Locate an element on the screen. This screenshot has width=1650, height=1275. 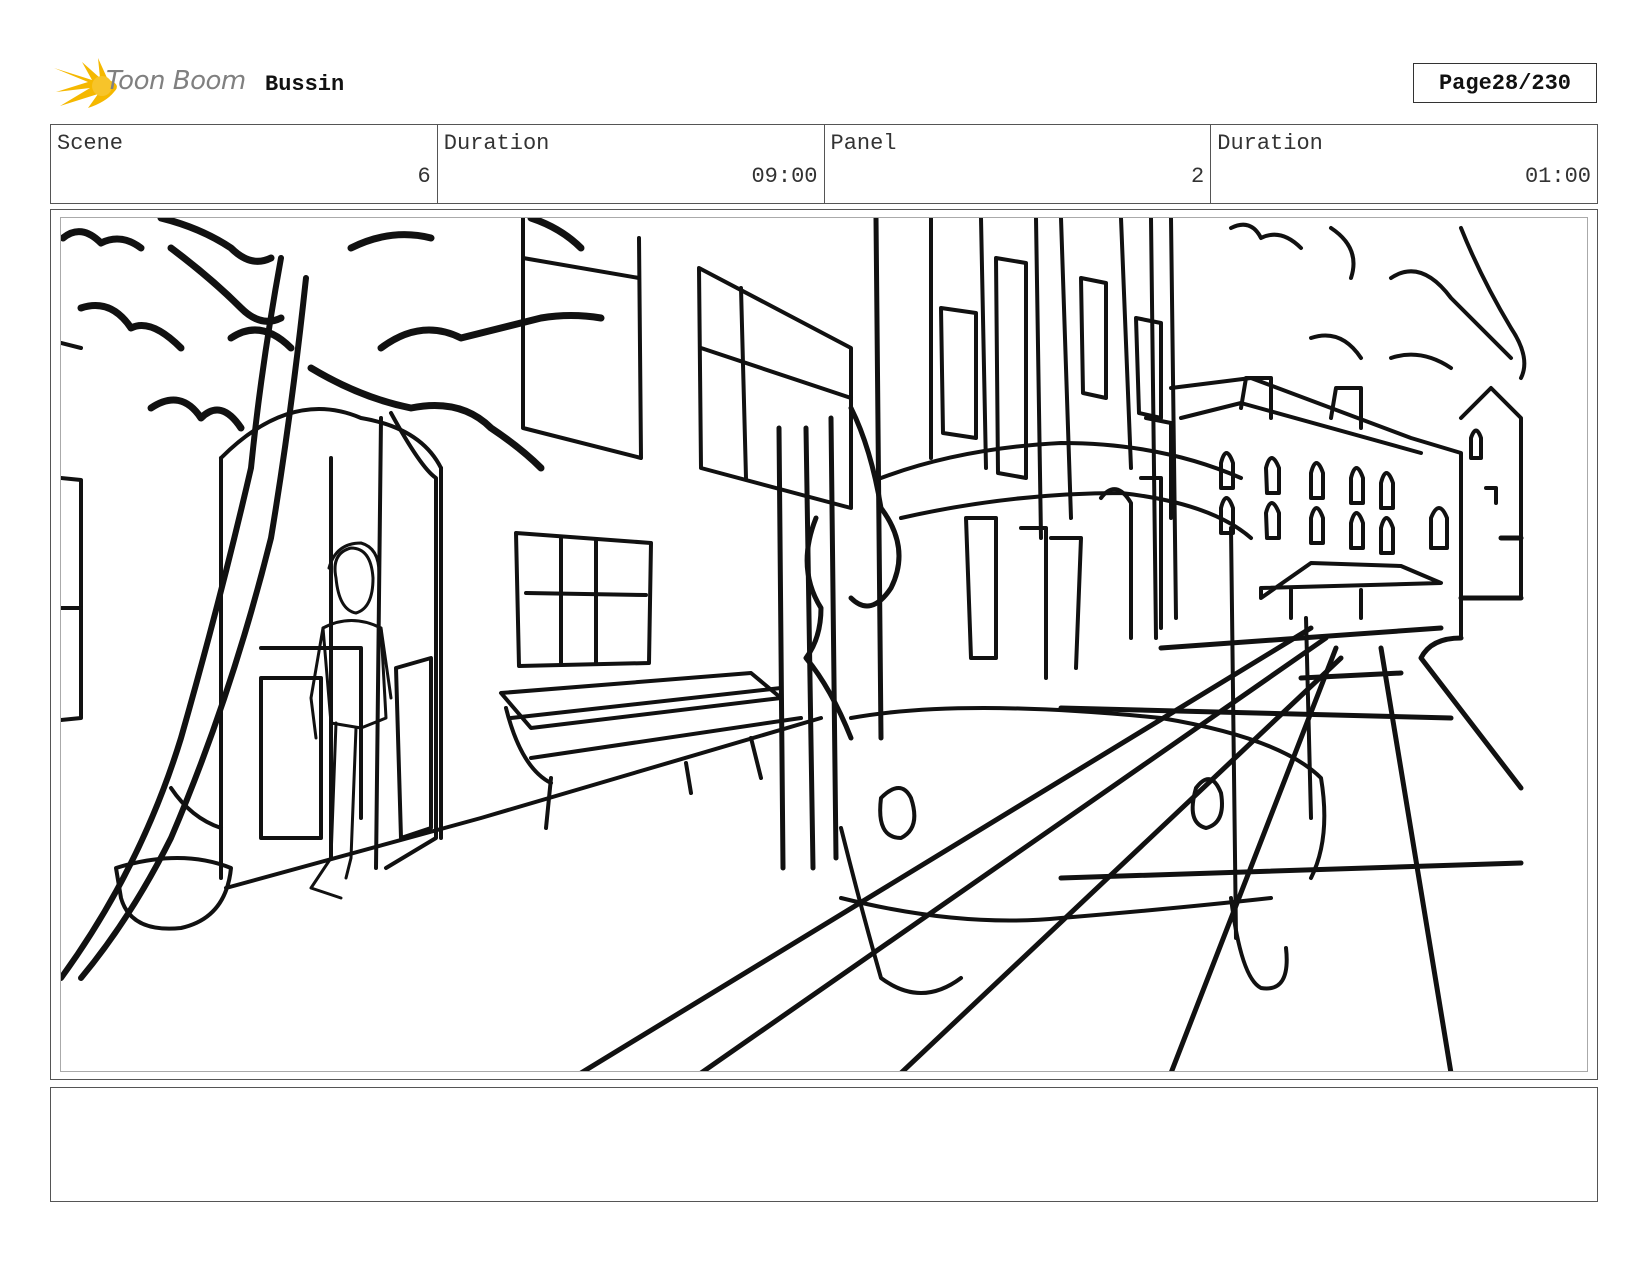
panel-notes-box is located at coordinates (824, 1144).